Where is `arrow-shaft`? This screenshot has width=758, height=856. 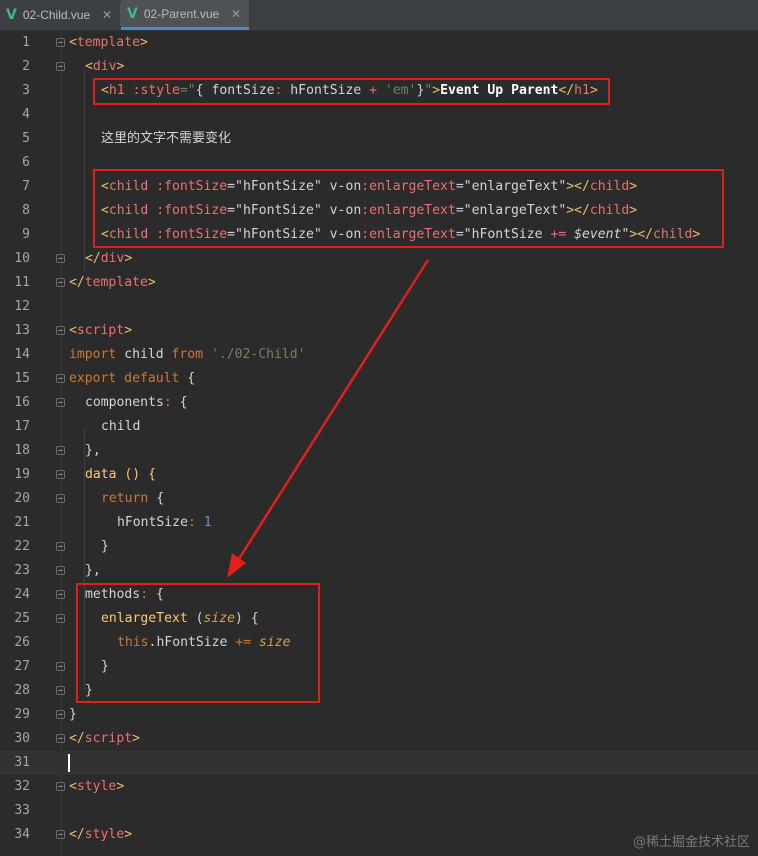 arrow-shaft is located at coordinates (332, 411).